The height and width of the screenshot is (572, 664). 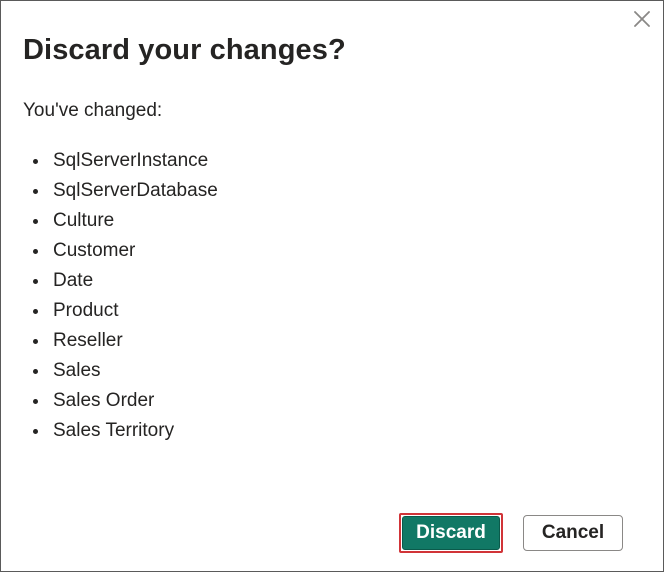 I want to click on discard-button: Discard, so click(x=451, y=533).